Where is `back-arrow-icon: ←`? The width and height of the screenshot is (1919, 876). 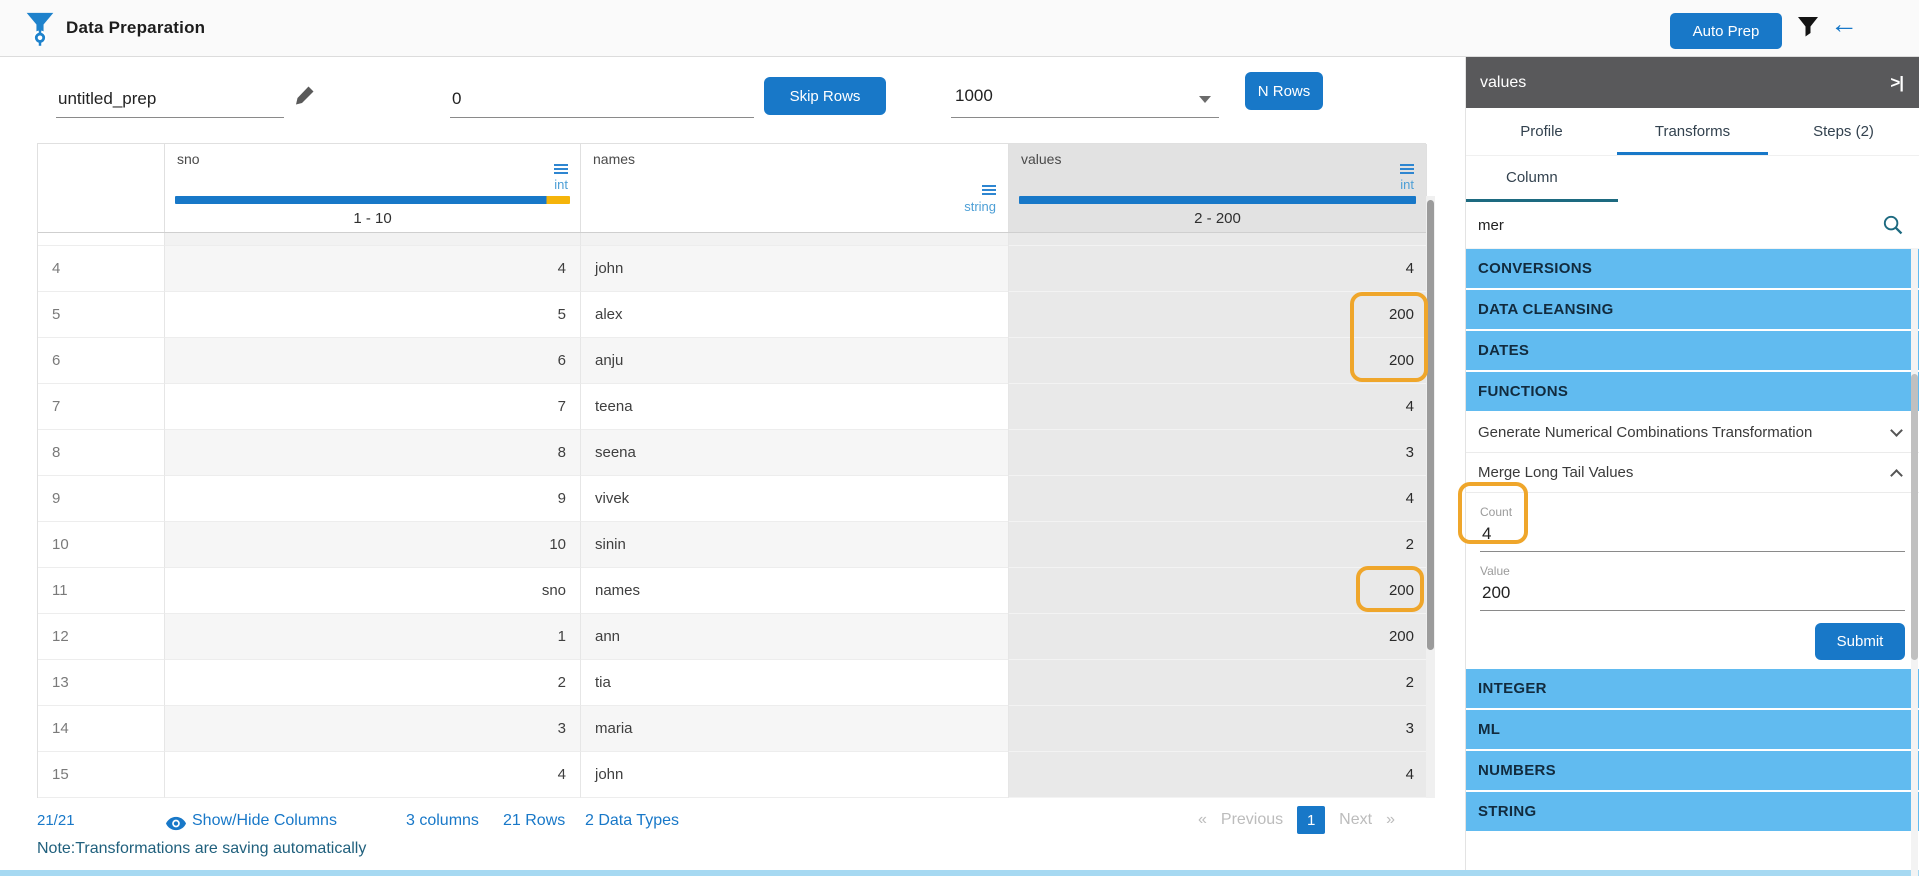 back-arrow-icon: ← is located at coordinates (1844, 24).